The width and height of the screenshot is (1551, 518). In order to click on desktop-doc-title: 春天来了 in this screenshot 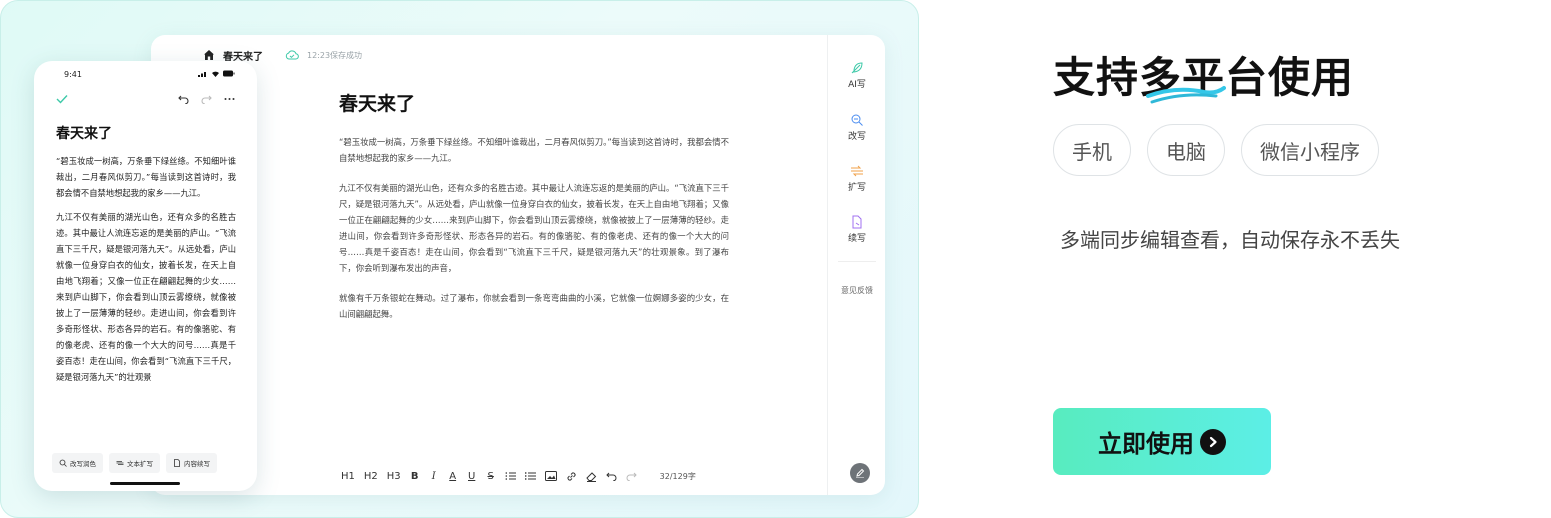, I will do `click(377, 104)`.